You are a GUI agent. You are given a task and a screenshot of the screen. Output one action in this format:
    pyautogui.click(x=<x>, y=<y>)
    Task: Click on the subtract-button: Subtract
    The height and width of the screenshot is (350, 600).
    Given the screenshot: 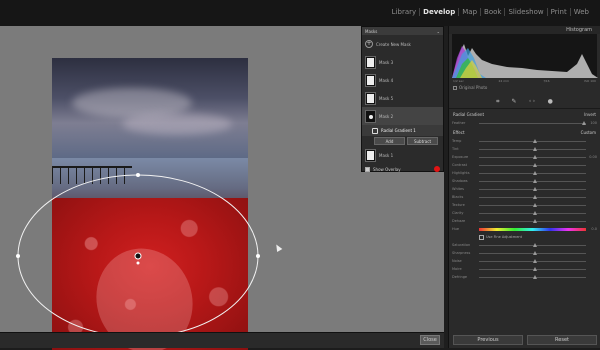 What is the action you would take?
    pyautogui.click(x=422, y=141)
    